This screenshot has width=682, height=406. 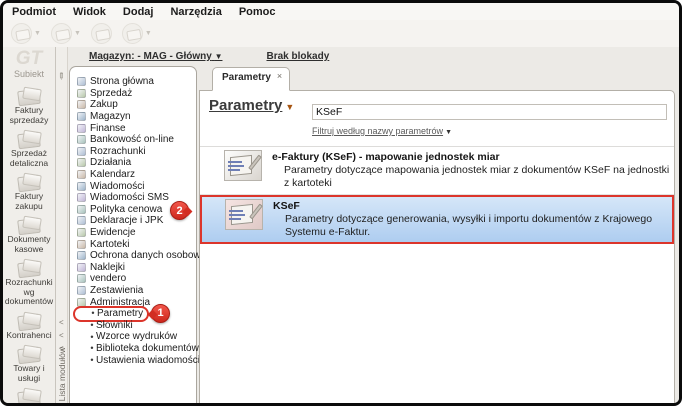 I want to click on tree-item-sprzedaż: Sprzedaż, so click(x=135, y=94).